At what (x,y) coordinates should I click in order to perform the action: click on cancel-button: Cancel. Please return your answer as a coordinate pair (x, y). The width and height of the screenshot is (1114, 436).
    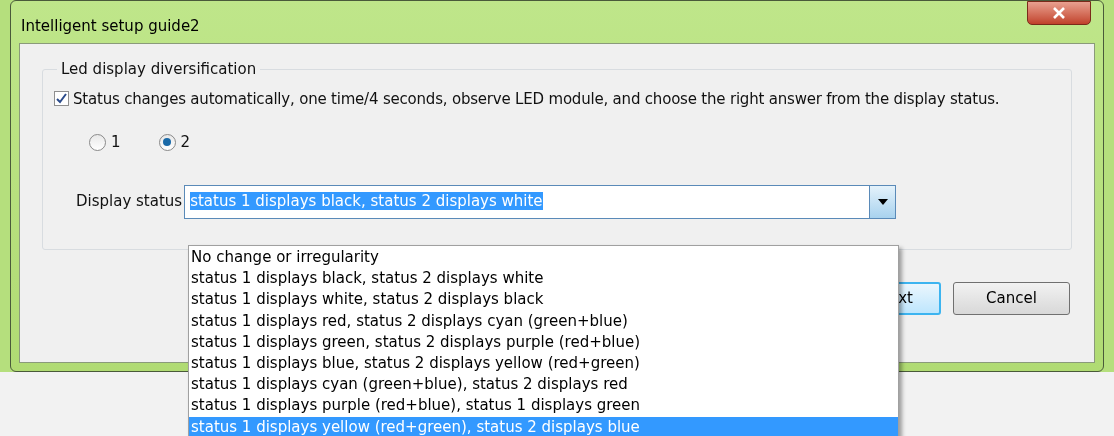
    Looking at the image, I should click on (1011, 298).